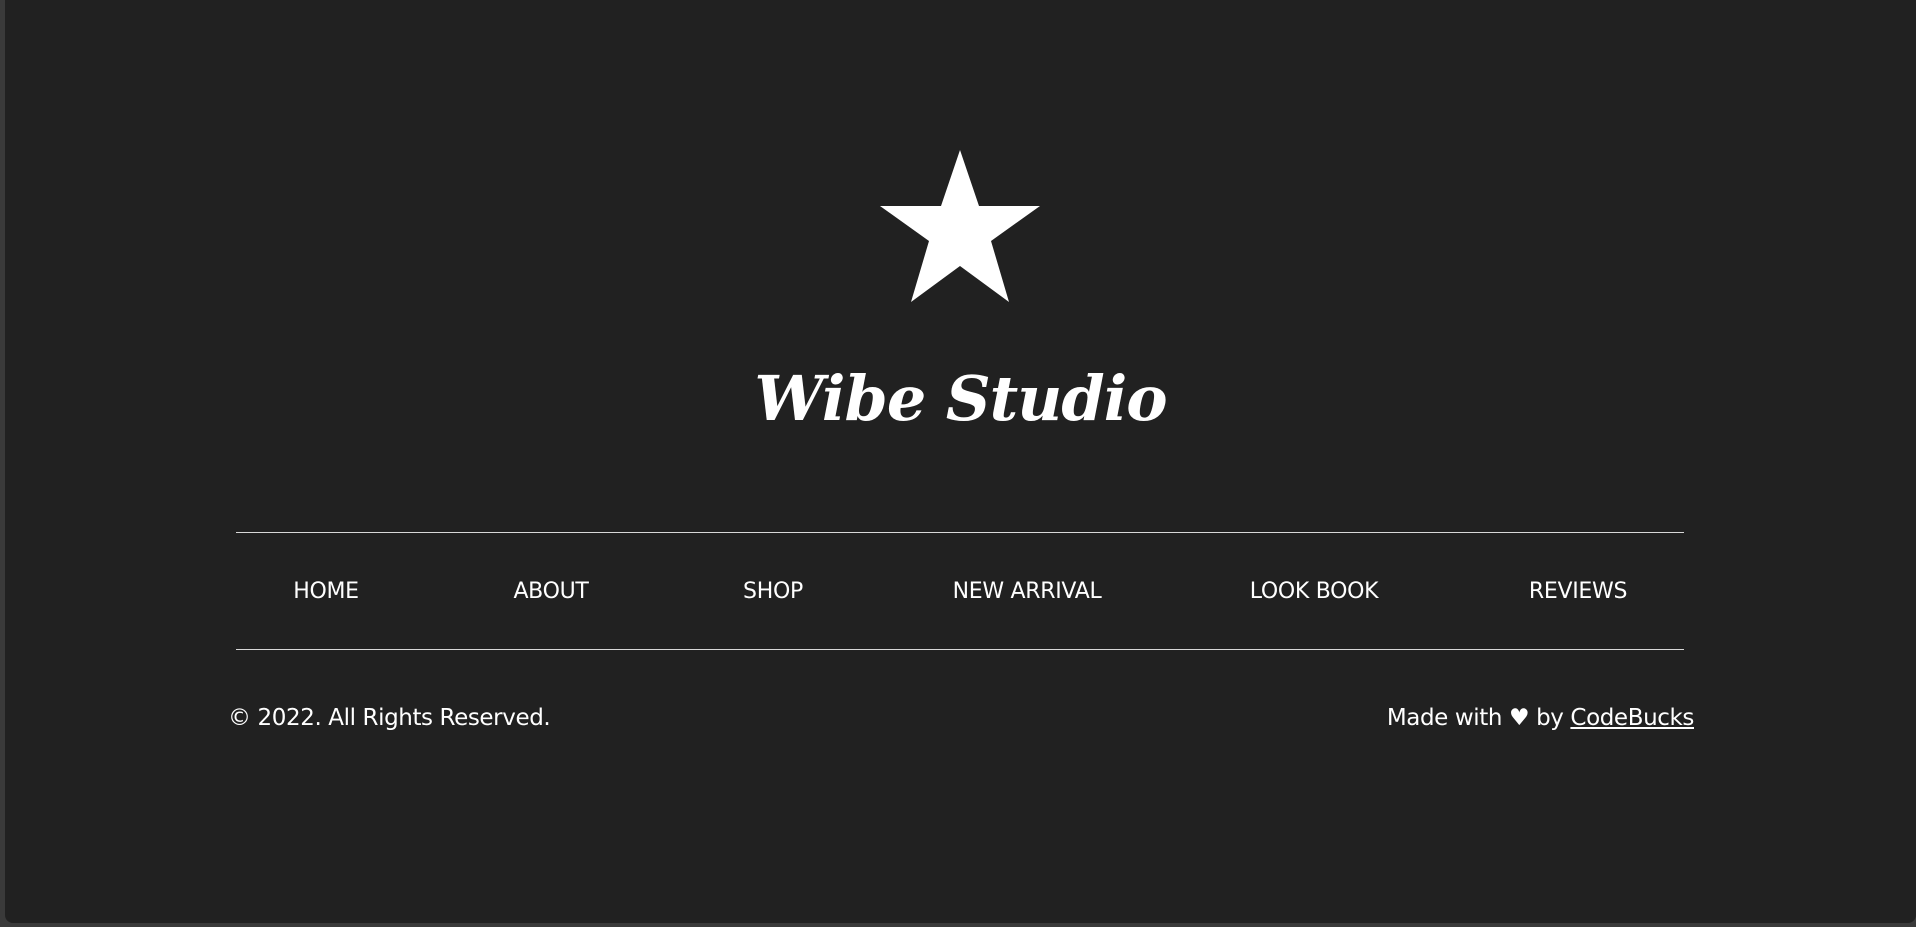 The height and width of the screenshot is (927, 1916). Describe the element at coordinates (1314, 591) in the screenshot. I see `nav-item-look-book: LOOK BOOK` at that location.